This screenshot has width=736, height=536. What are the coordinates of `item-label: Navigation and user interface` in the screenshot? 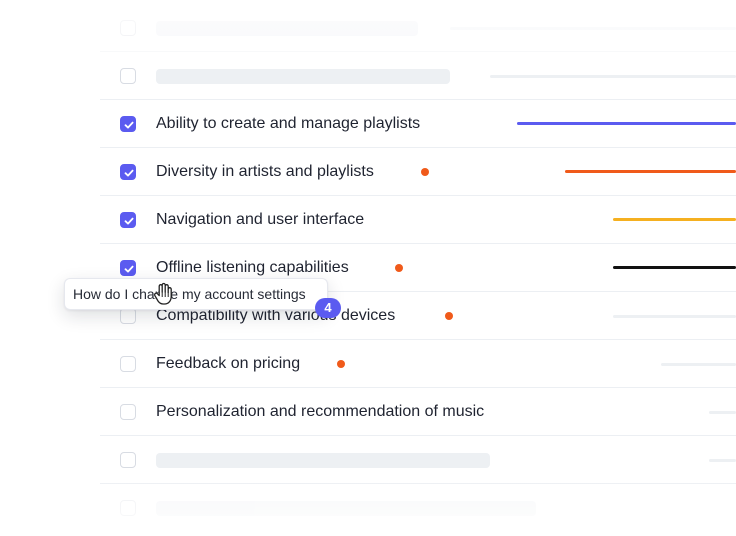 It's located at (260, 219).